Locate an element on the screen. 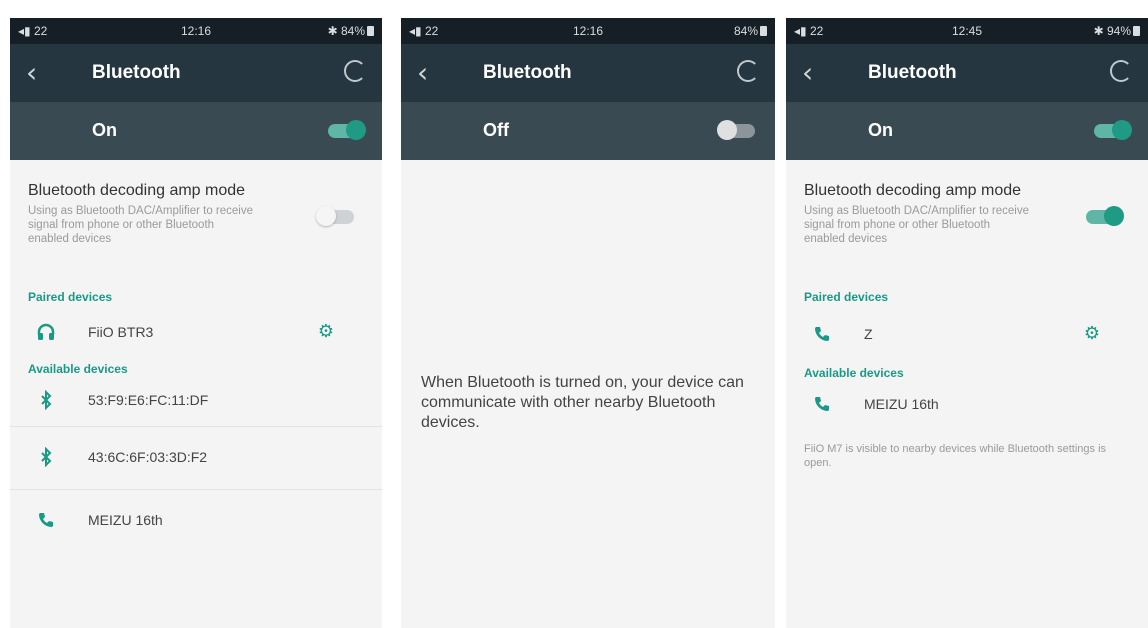  battery-text: ✱ 94% is located at coordinates (1112, 31).